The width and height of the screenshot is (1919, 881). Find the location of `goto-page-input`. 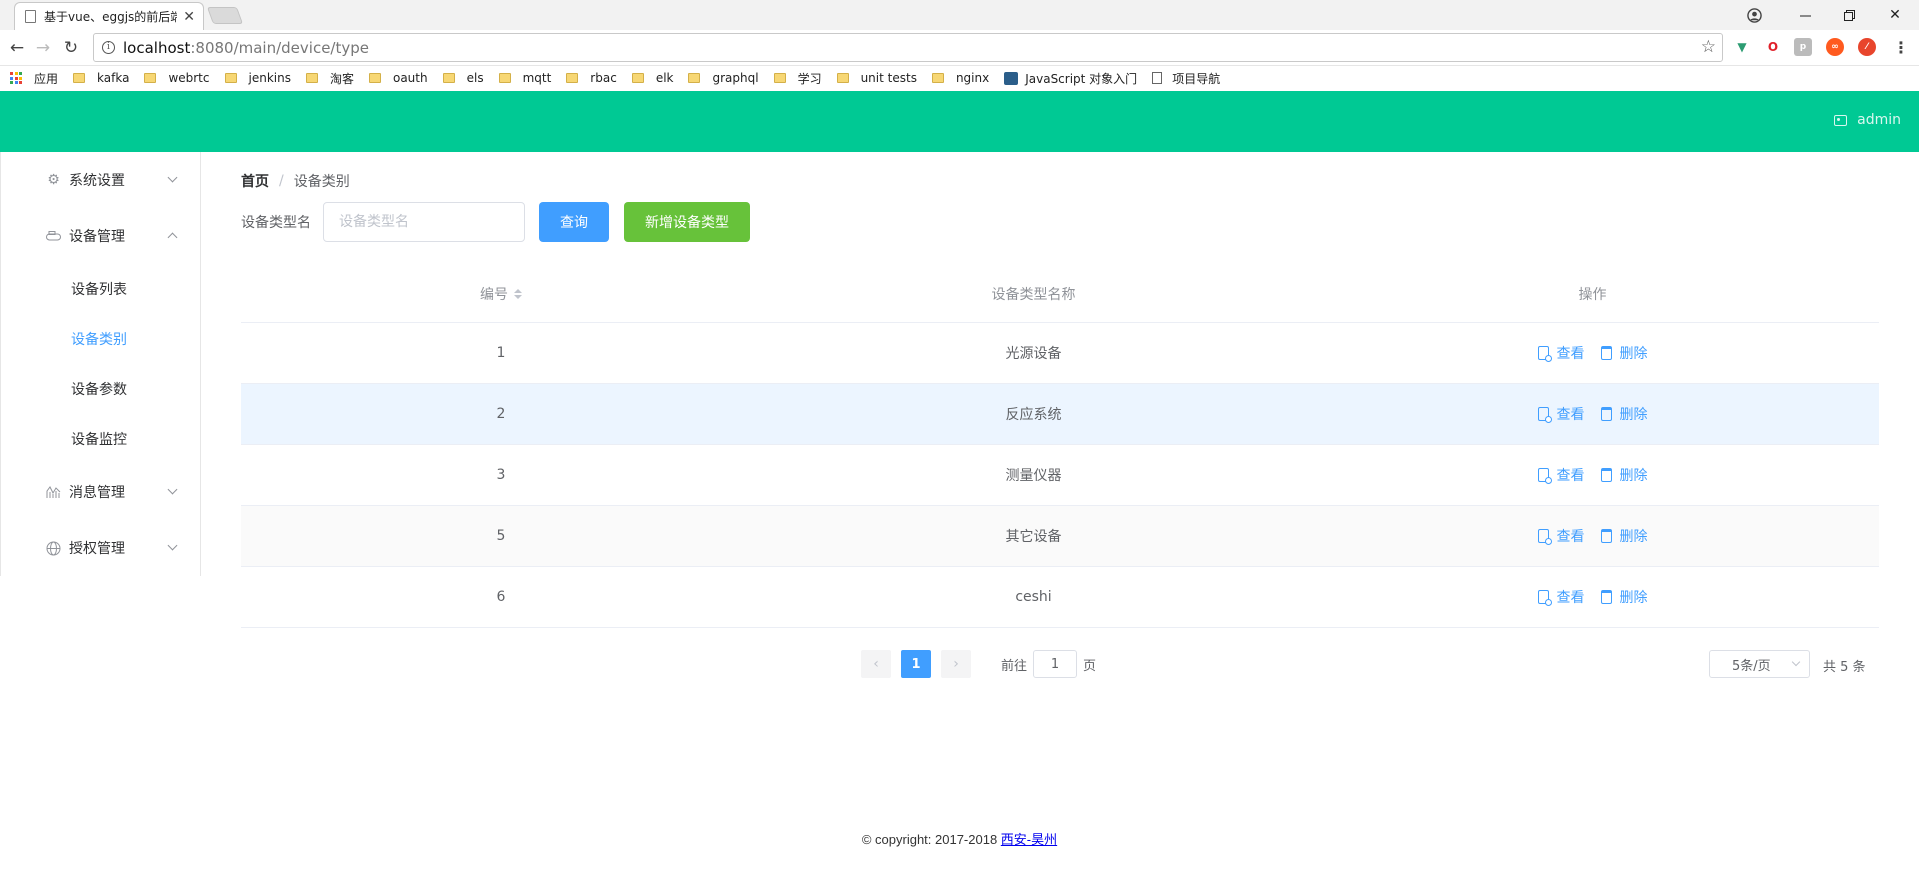

goto-page-input is located at coordinates (1055, 664).